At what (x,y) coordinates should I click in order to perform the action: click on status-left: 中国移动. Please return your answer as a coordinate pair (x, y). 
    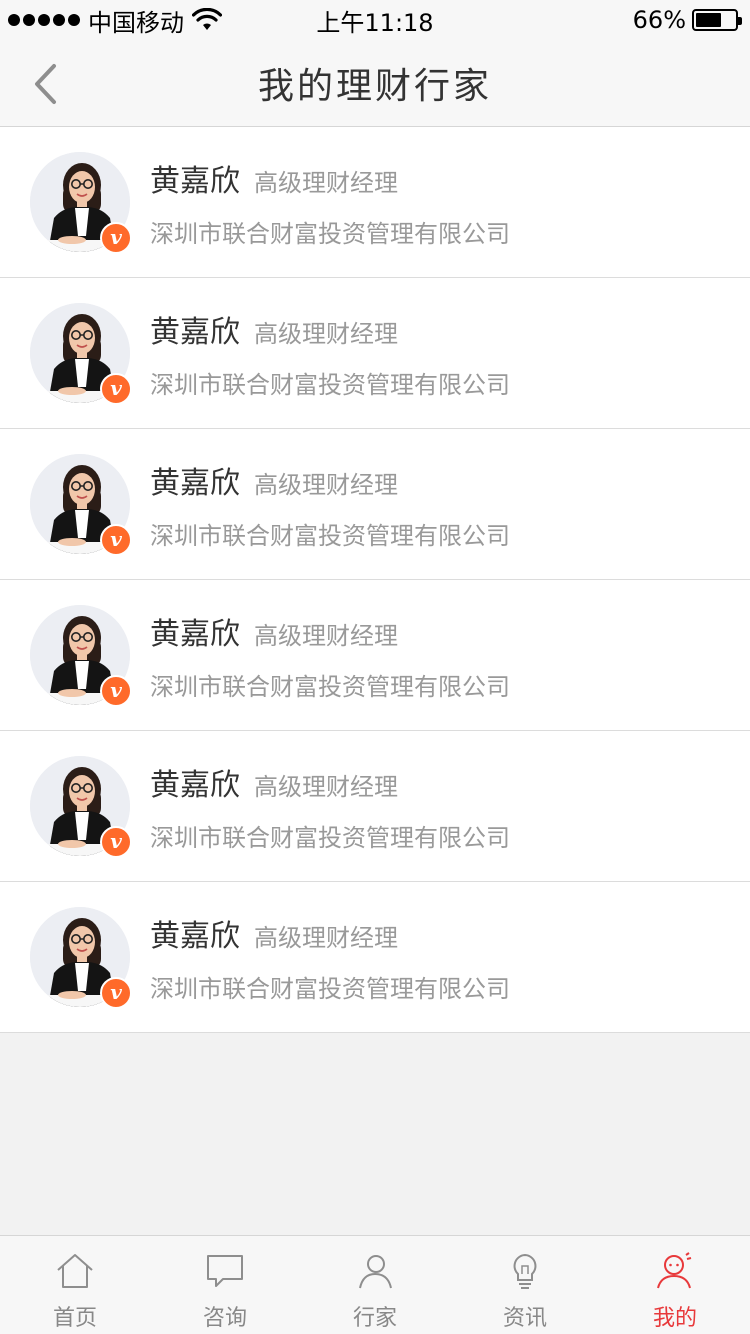
    Looking at the image, I should click on (115, 20).